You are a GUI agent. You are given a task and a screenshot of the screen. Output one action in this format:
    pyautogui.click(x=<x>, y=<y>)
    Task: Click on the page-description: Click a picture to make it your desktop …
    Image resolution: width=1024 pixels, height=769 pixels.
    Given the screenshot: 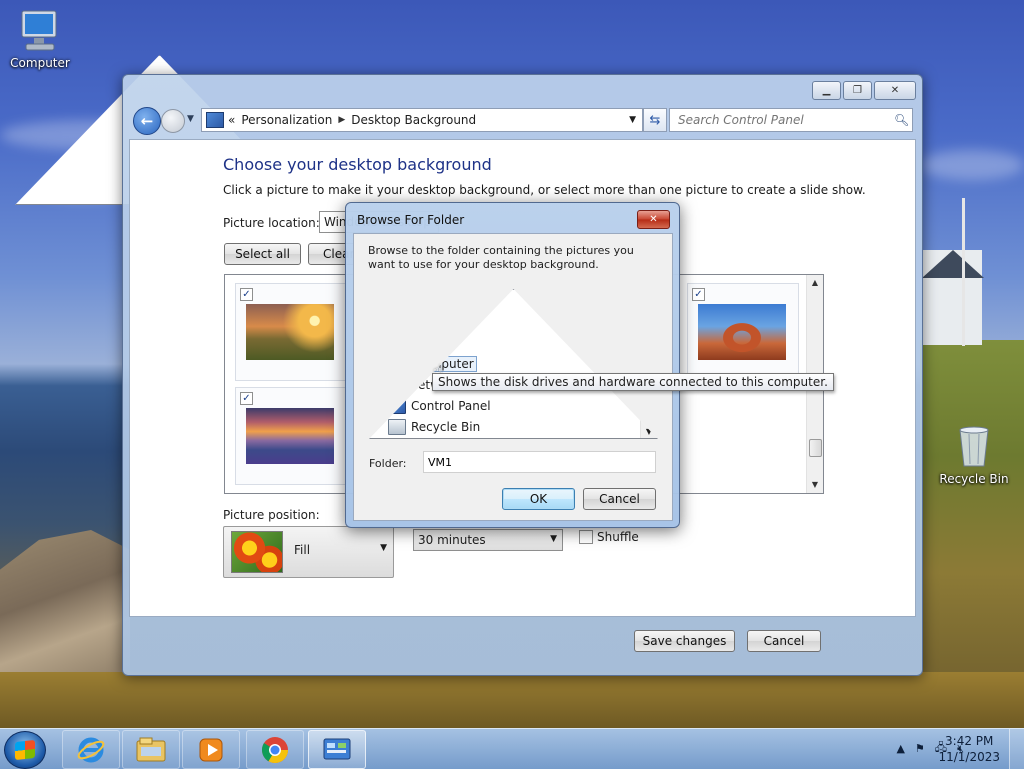 What is the action you would take?
    pyautogui.click(x=544, y=190)
    